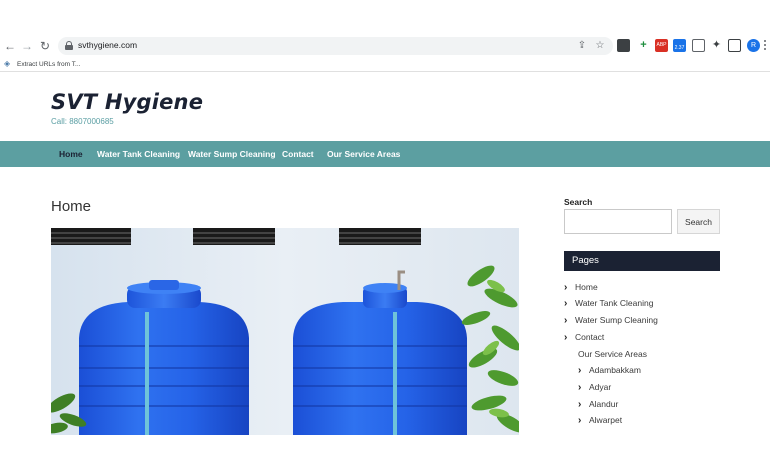 The width and height of the screenshot is (770, 470). What do you see at coordinates (138, 154) in the screenshot?
I see `nav-item-water-tank-cleaning: Water Tank Cleaning` at bounding box center [138, 154].